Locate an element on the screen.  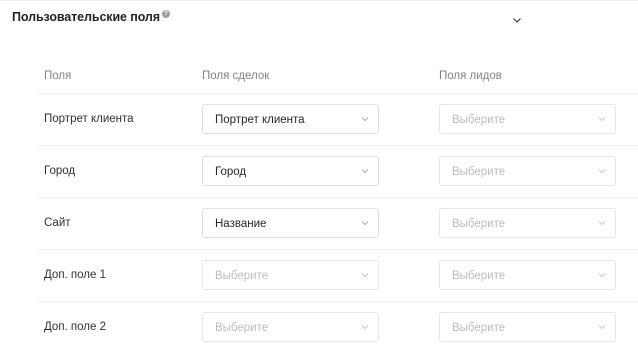
deal-field-select: Портрет клиента is located at coordinates (290, 119).